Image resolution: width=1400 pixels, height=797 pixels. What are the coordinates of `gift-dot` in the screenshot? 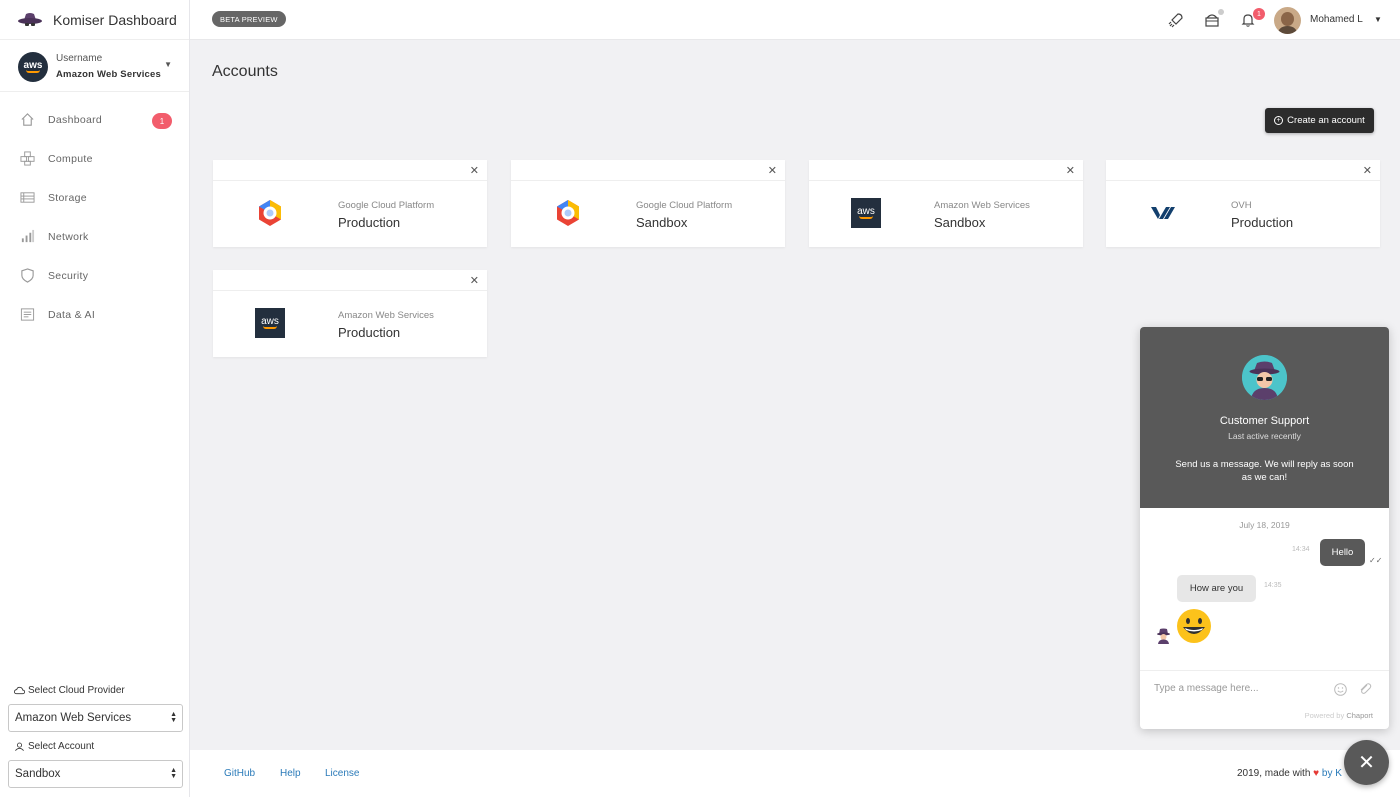 It's located at (1221, 12).